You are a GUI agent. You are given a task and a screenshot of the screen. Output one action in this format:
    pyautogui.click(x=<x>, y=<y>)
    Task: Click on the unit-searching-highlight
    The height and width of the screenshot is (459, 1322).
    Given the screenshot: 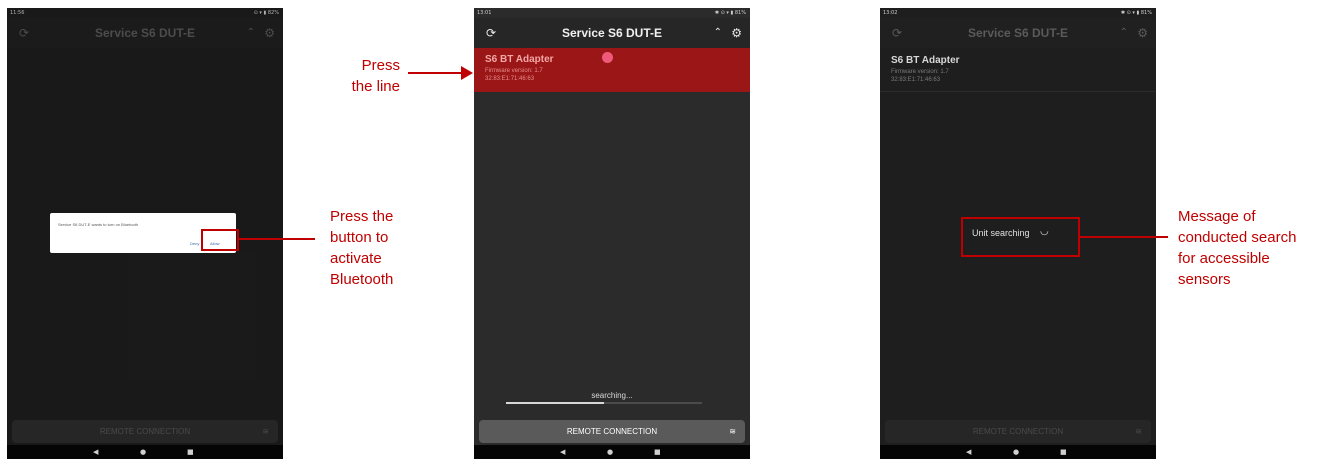 What is the action you would take?
    pyautogui.click(x=1020, y=237)
    